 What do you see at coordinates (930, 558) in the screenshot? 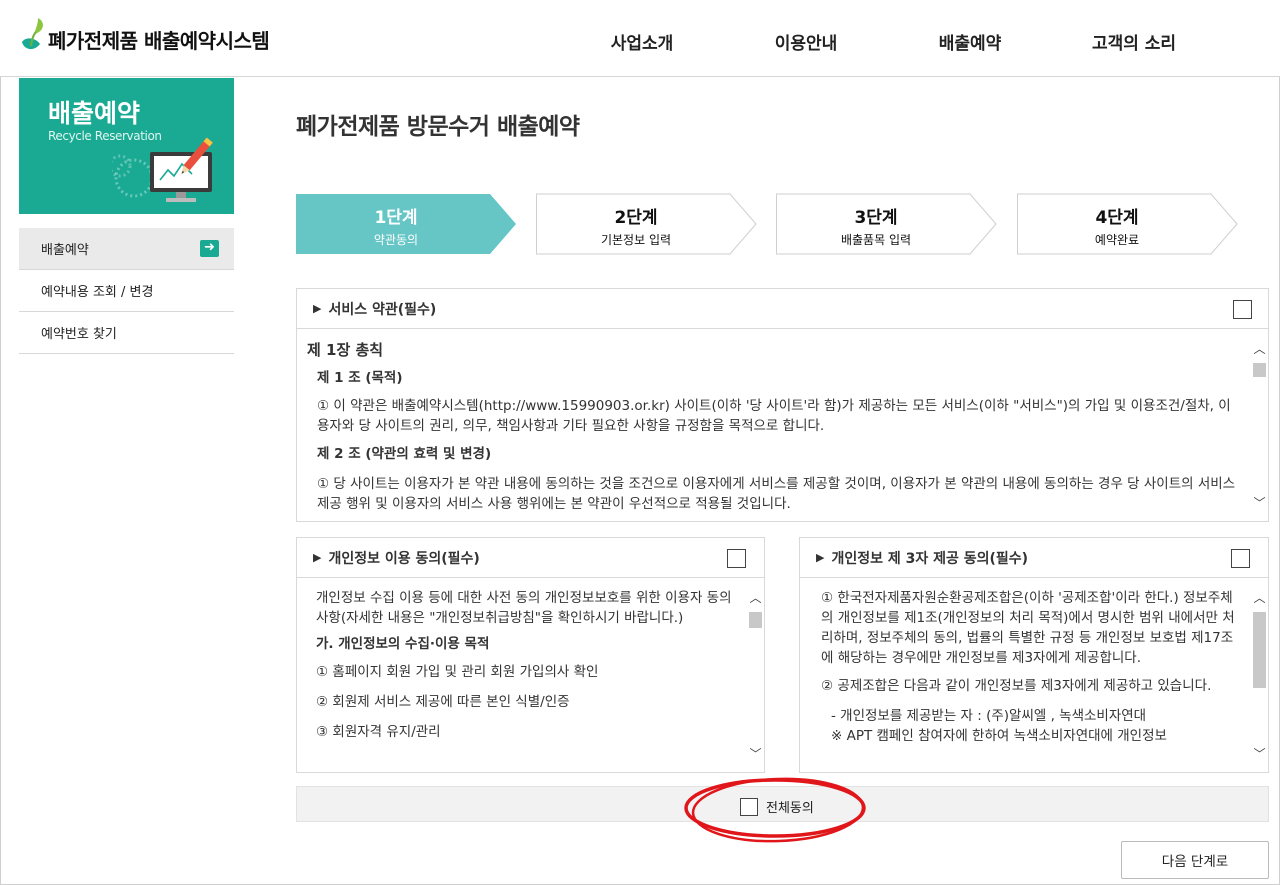
I see `third-party-title: 개인정보 제 3자 제공 동의(필수)` at bounding box center [930, 558].